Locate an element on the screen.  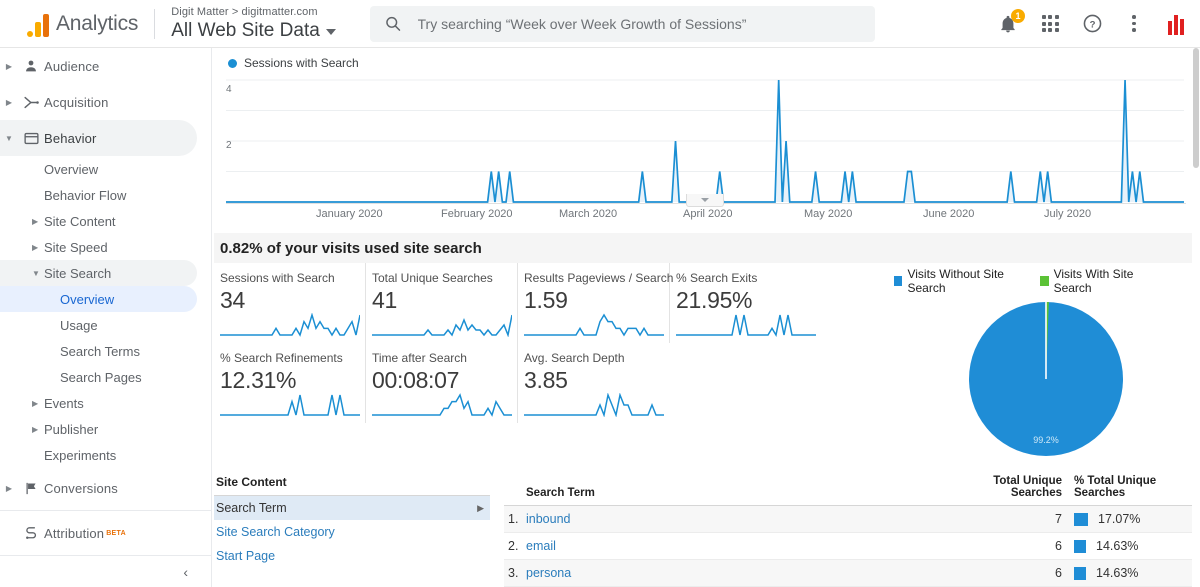
sidebar-item-events: ▶ Events is located at coordinates (98, 403).